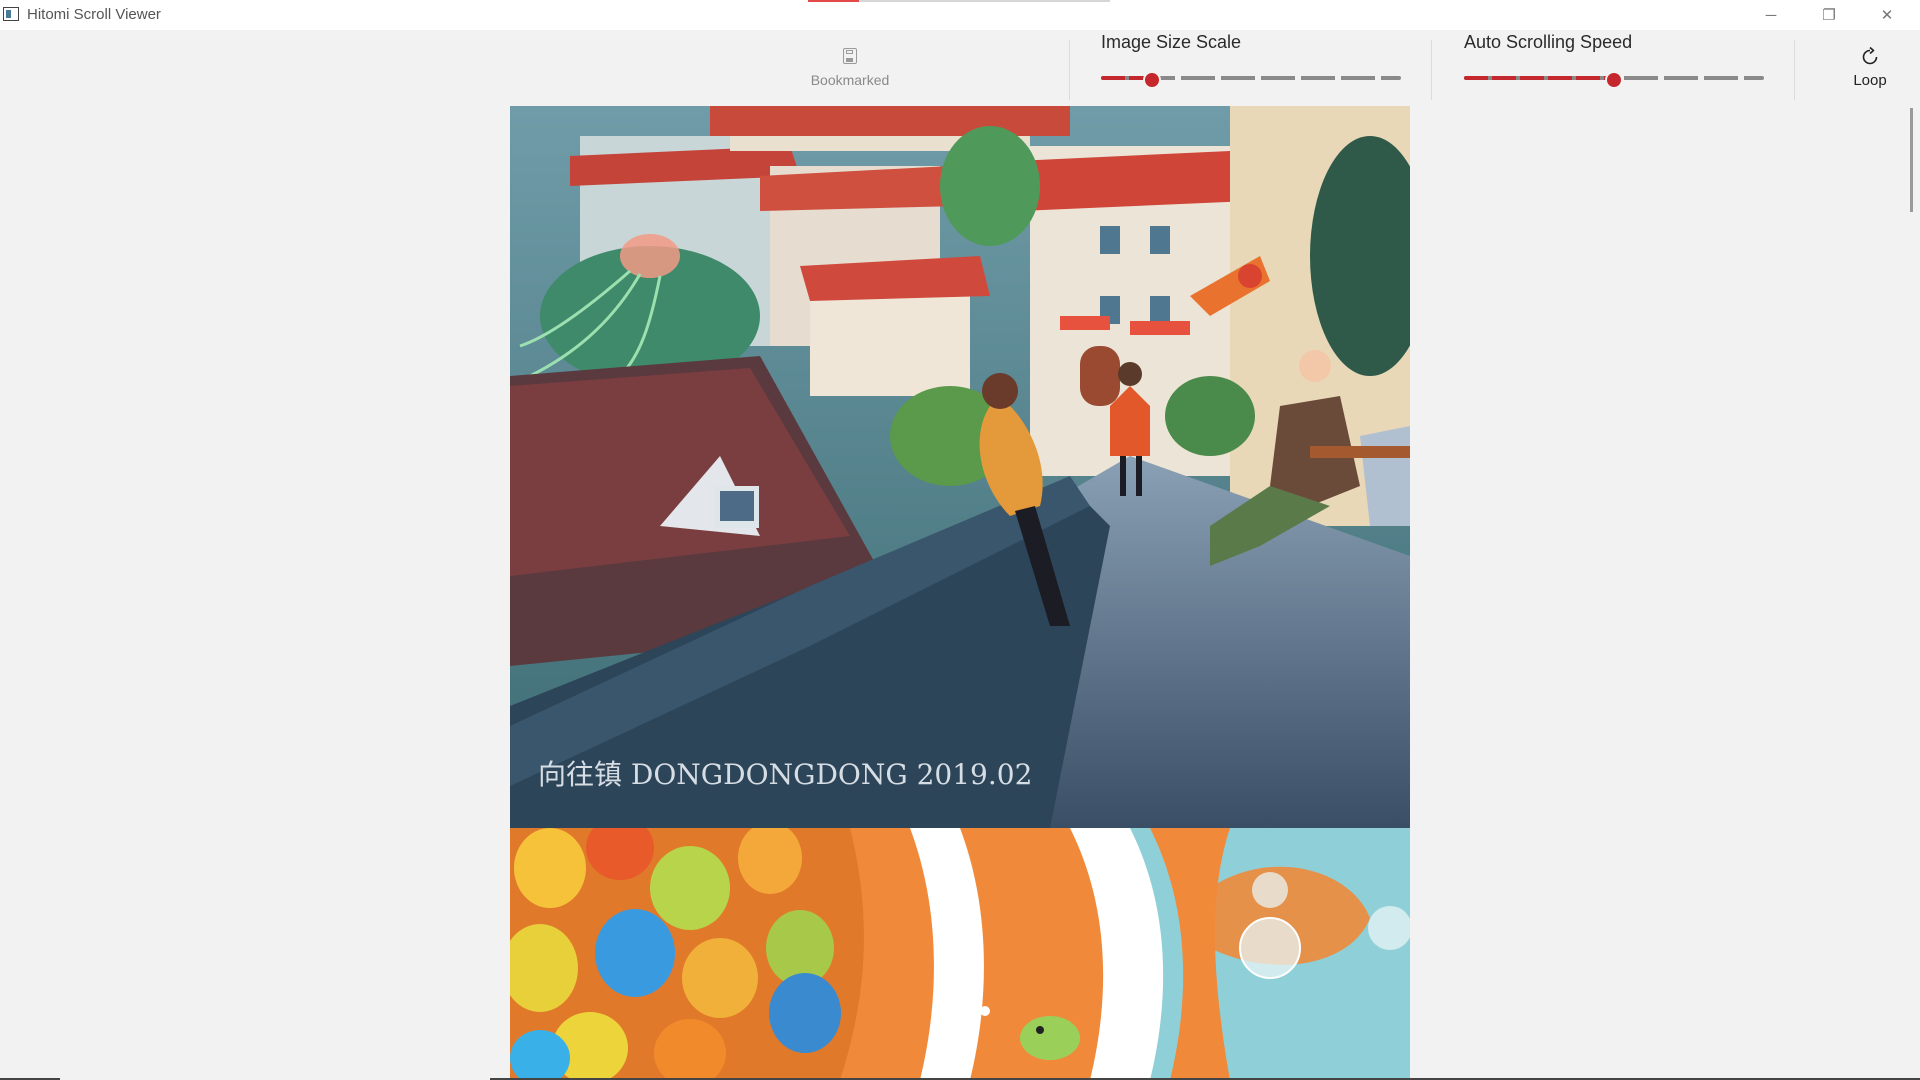  What do you see at coordinates (1614, 68) in the screenshot?
I see `auto-scrolling-speed-group: Auto Scrolling Speed` at bounding box center [1614, 68].